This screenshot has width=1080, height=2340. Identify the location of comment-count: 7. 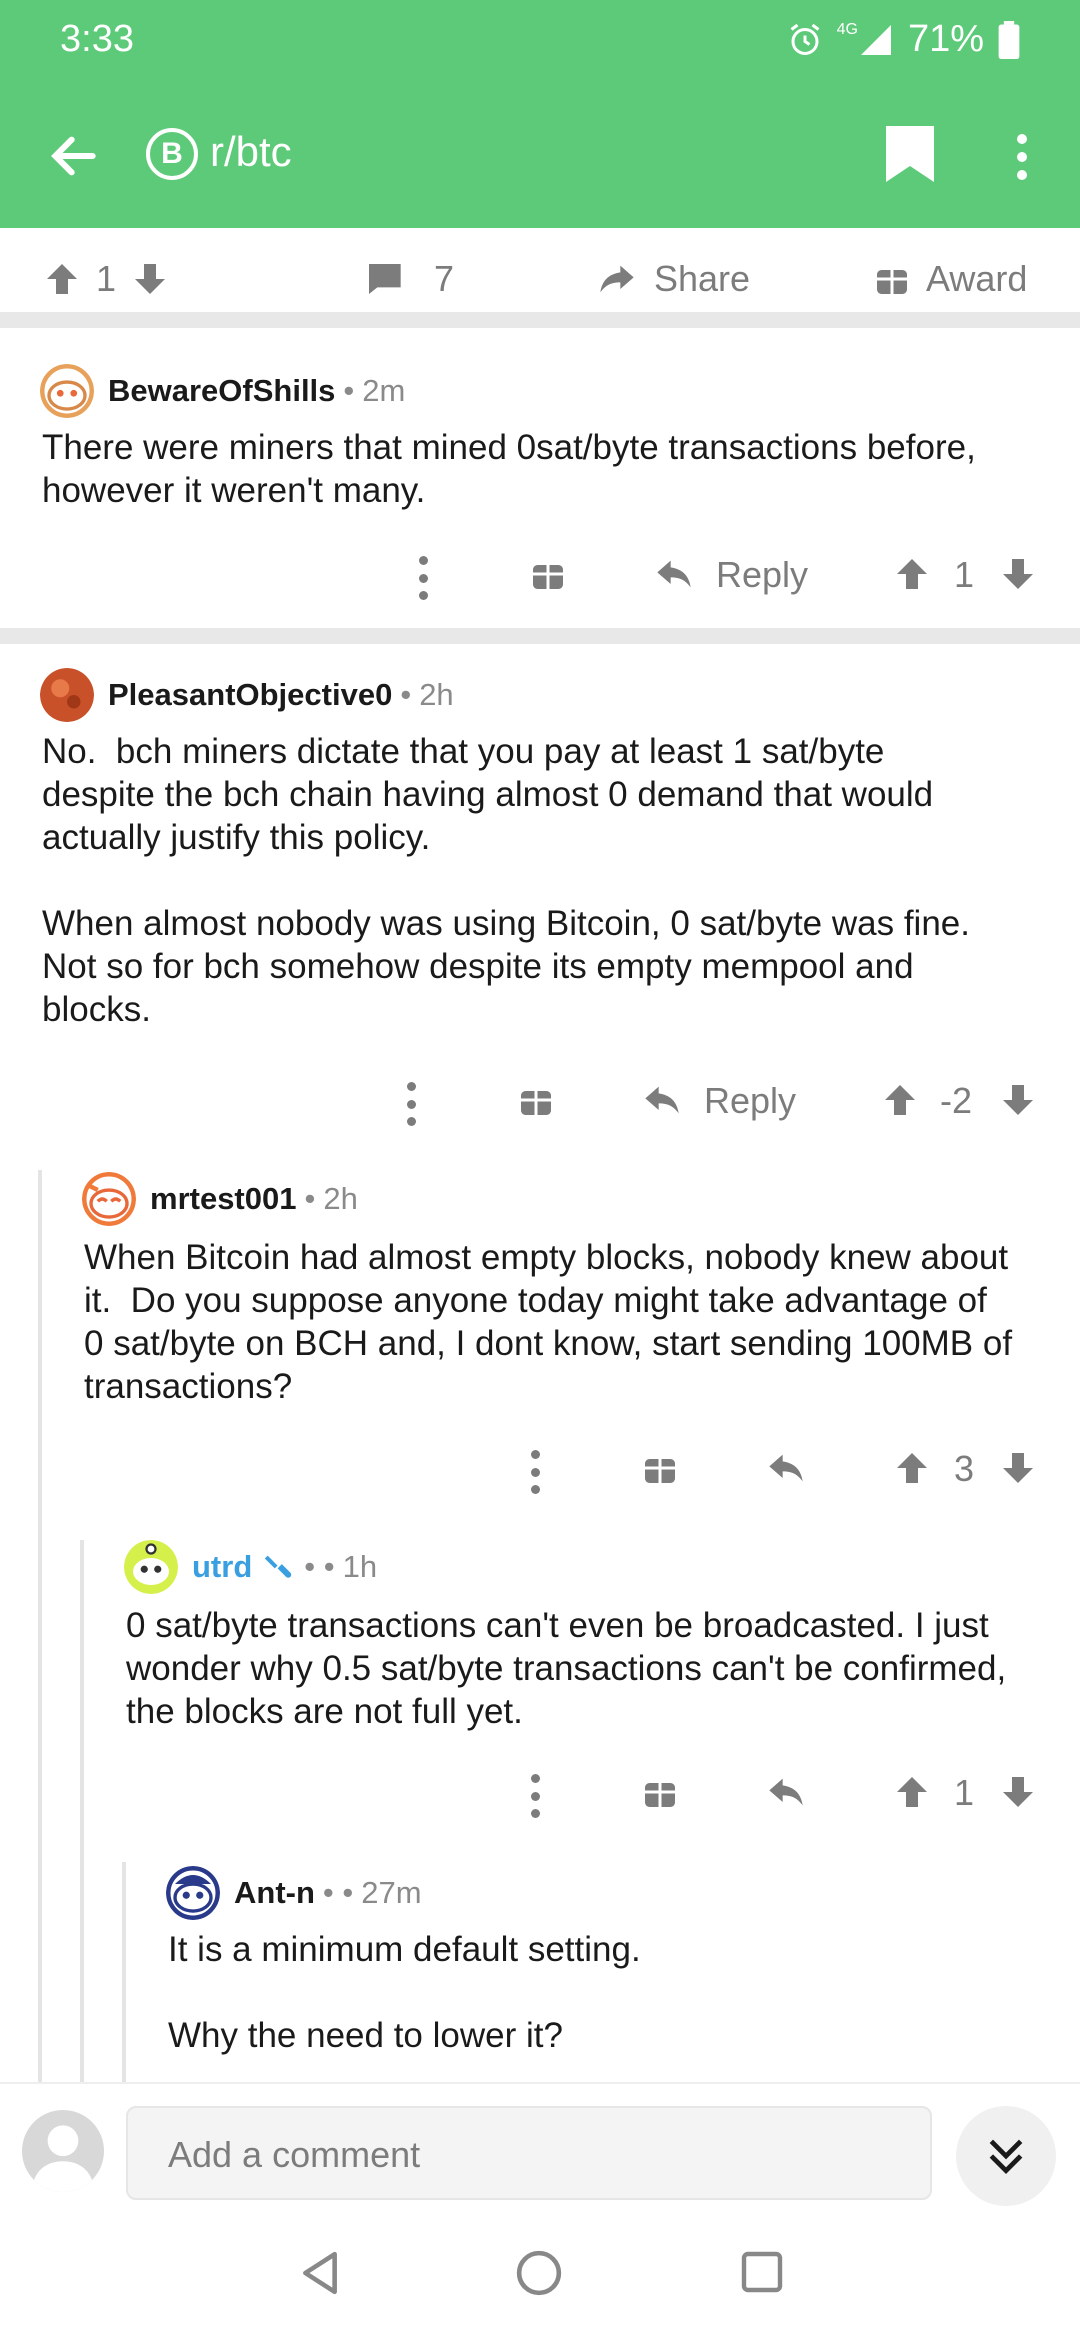
(444, 278).